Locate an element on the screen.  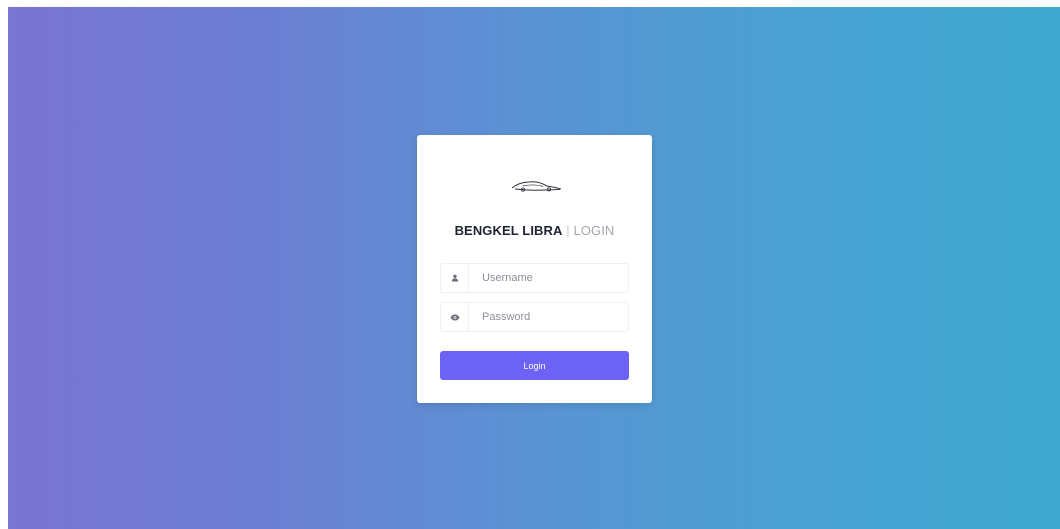
username-icon-box is located at coordinates (455, 278).